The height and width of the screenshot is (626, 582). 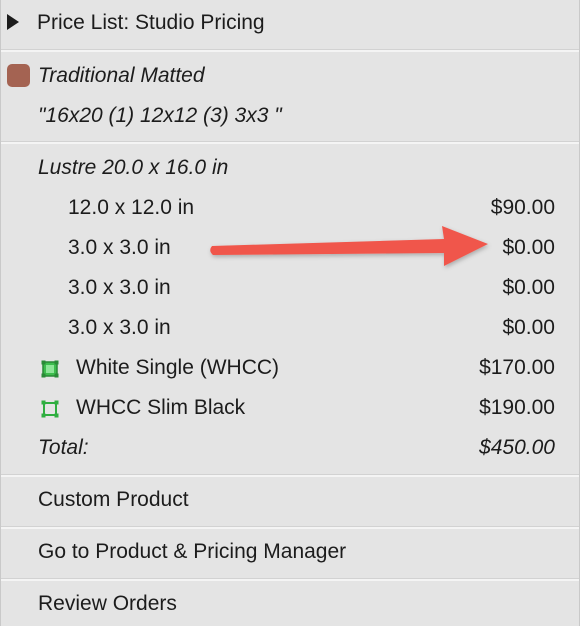 What do you see at coordinates (178, 367) in the screenshot?
I see `frame-label: White Single (WHCC)` at bounding box center [178, 367].